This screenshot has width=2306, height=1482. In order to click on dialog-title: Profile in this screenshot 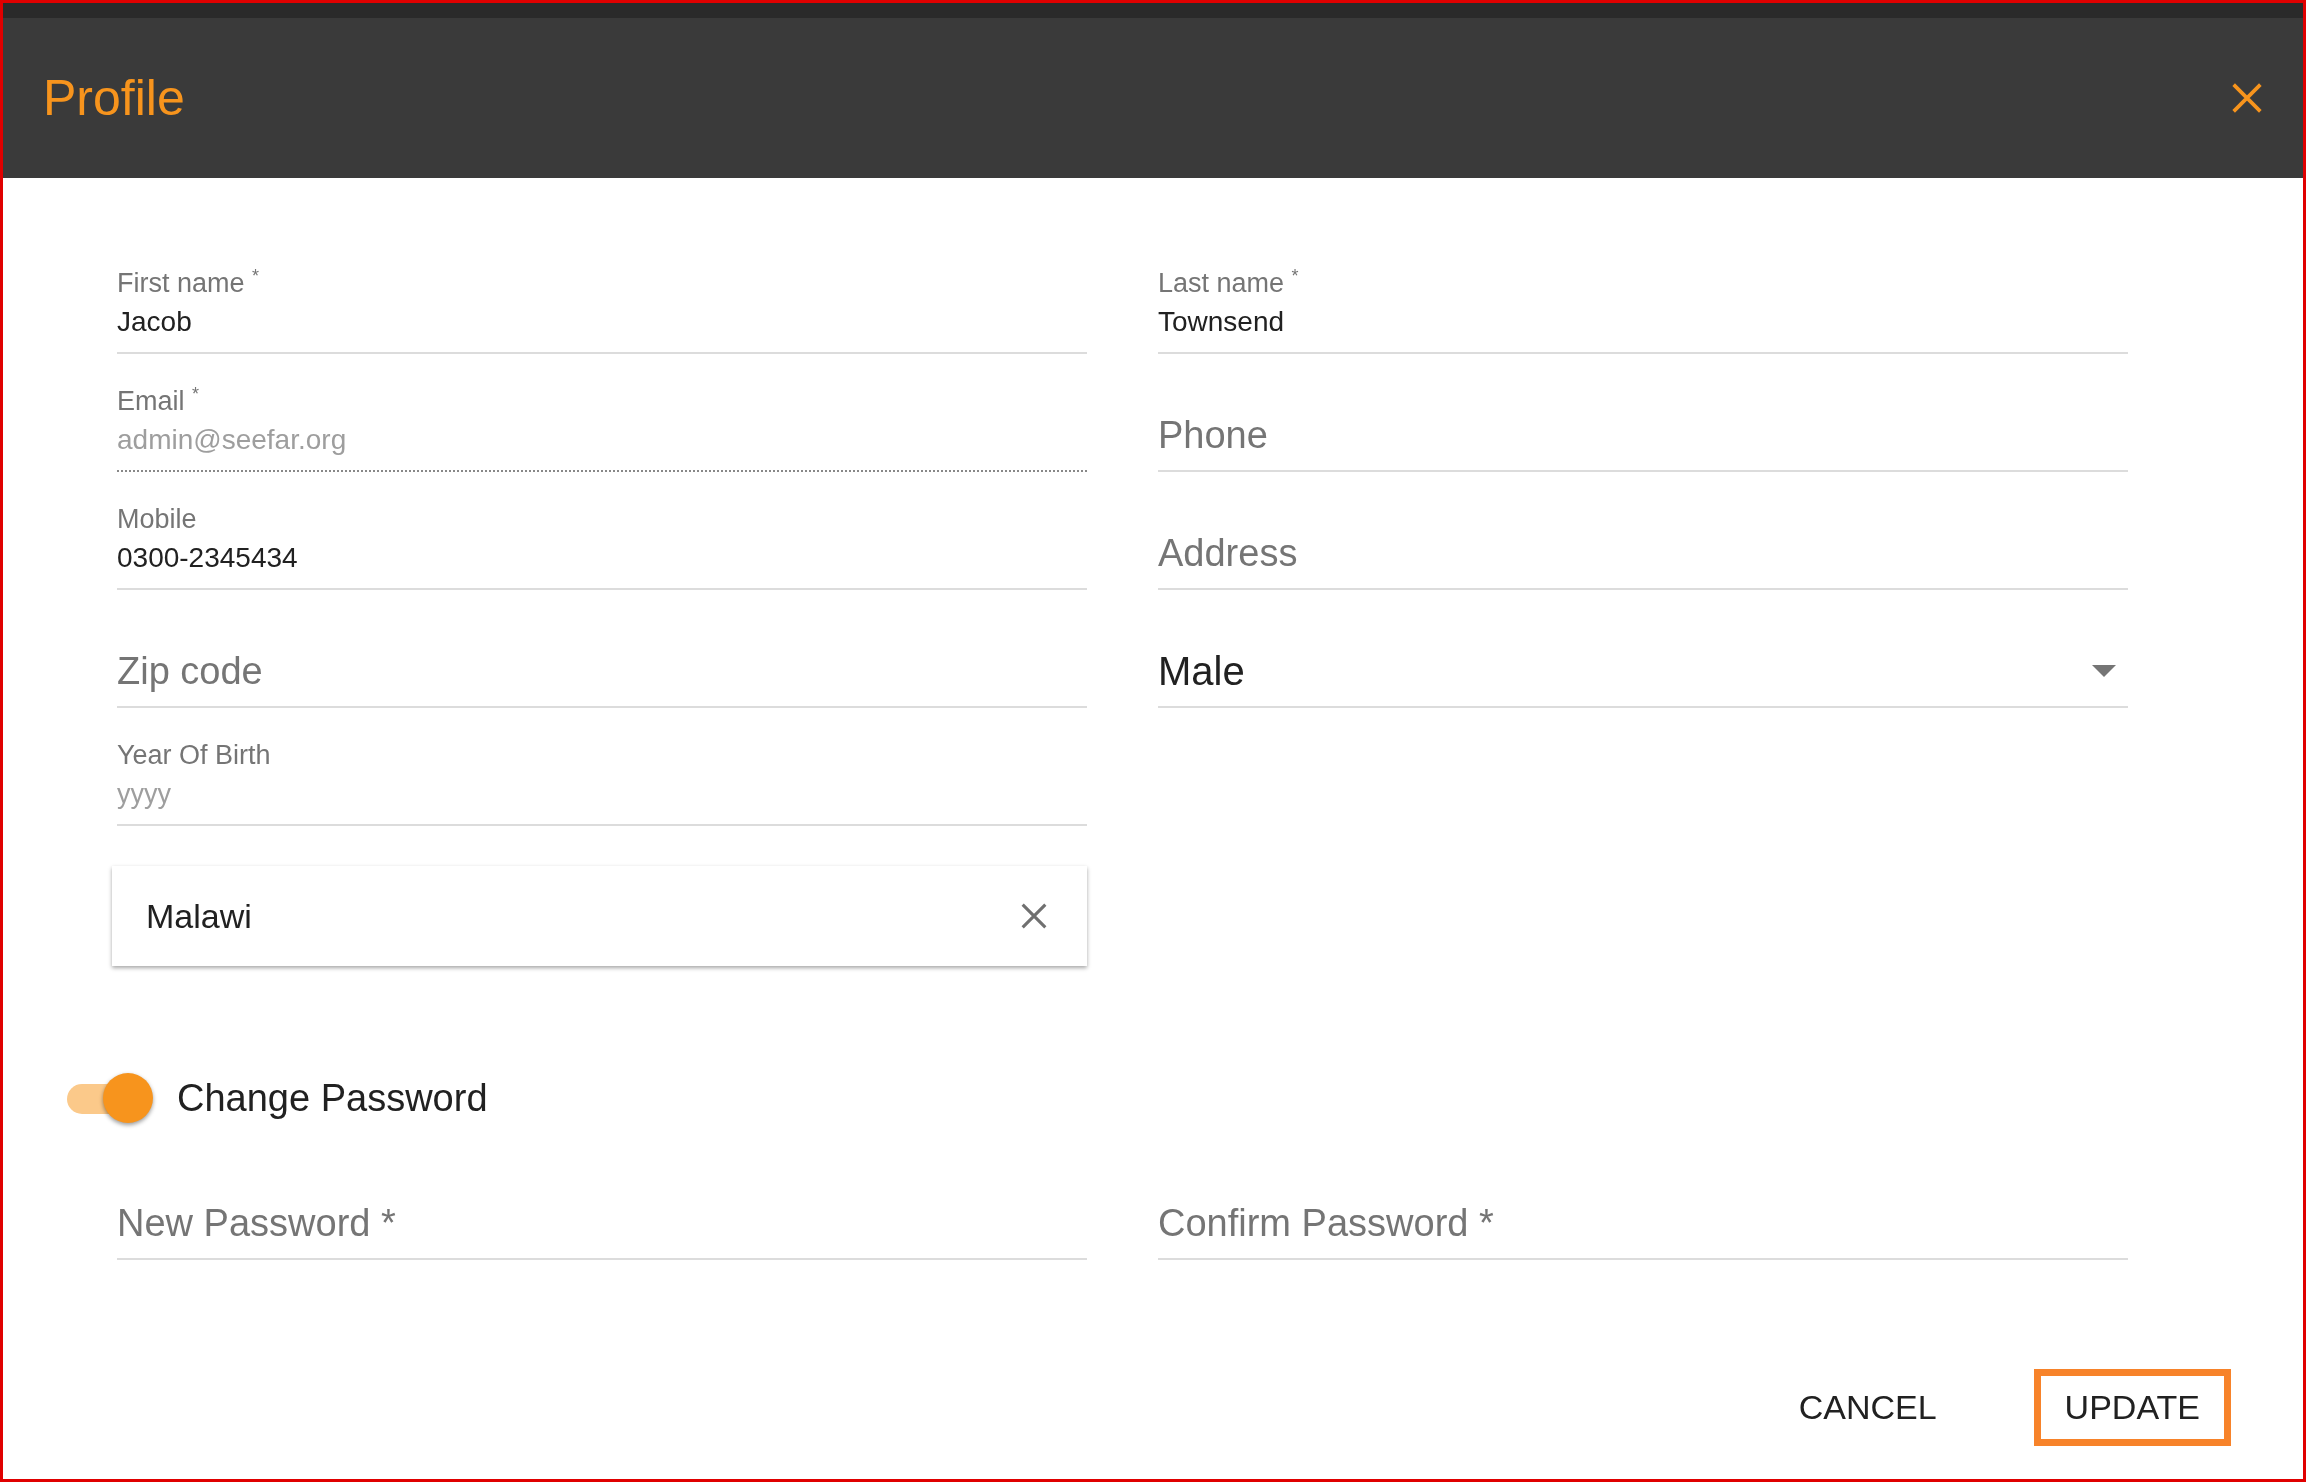, I will do `click(114, 98)`.